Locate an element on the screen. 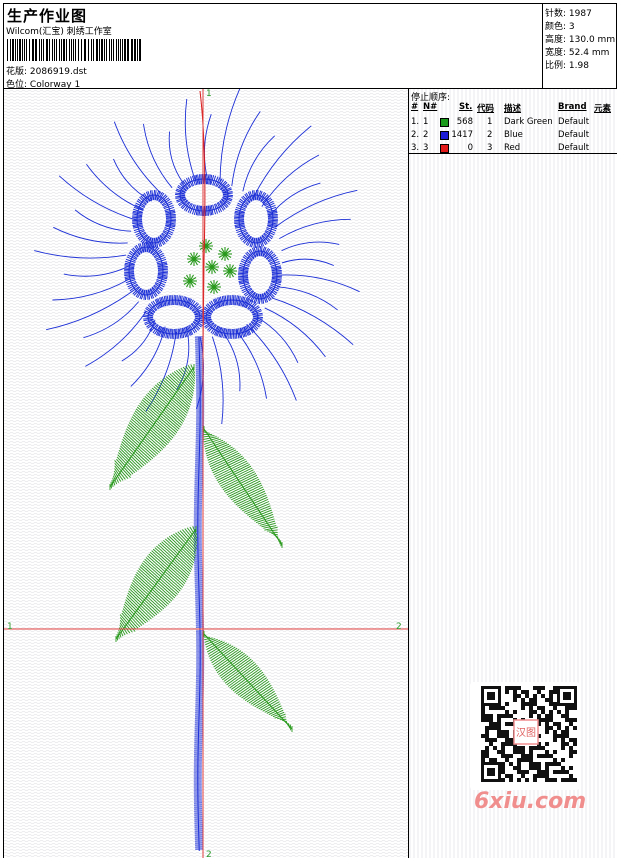  axis-label-v-top: 1 is located at coordinates (209, 94).